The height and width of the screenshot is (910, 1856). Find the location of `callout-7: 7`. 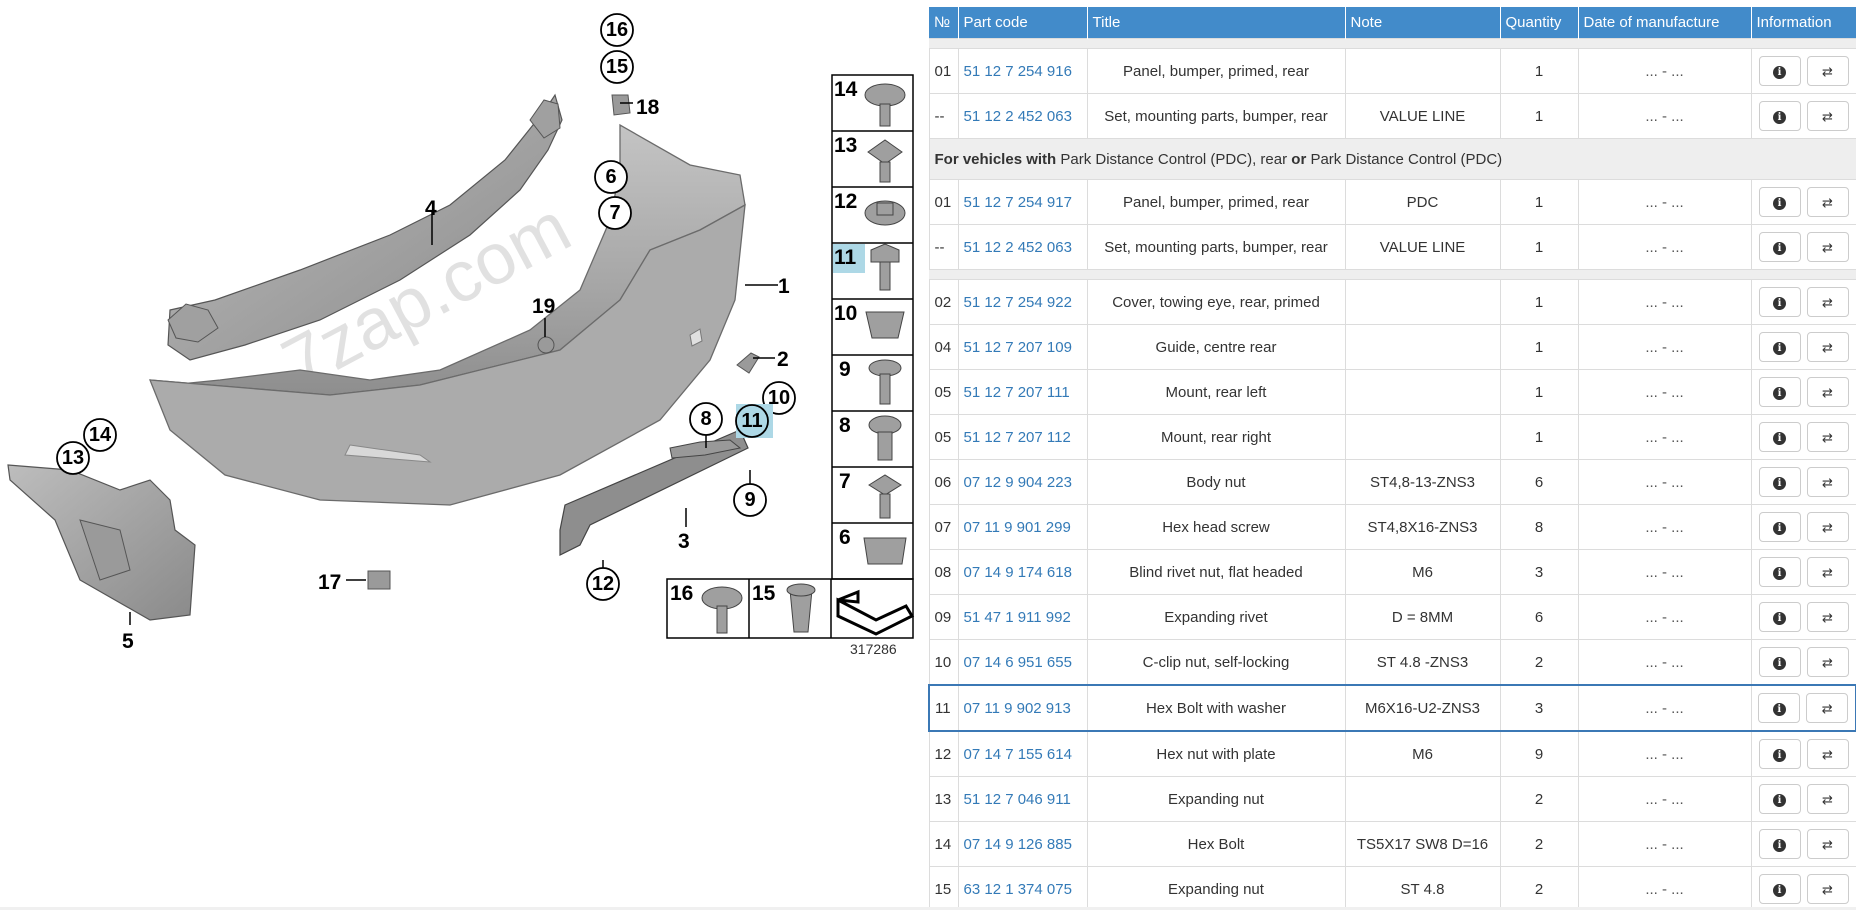

callout-7: 7 is located at coordinates (615, 213).